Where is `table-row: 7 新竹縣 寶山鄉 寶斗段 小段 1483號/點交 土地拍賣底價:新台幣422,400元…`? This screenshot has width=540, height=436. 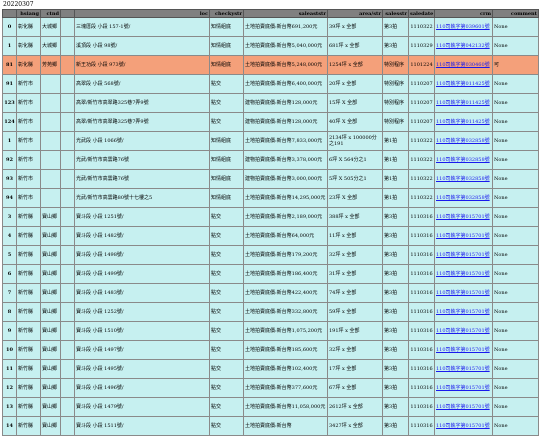
table-row: 7 新竹縣 寶山鄉 寶斗段 小段 1483號/點交 土地拍賣底價:新台幣422,400元… is located at coordinates (270, 293).